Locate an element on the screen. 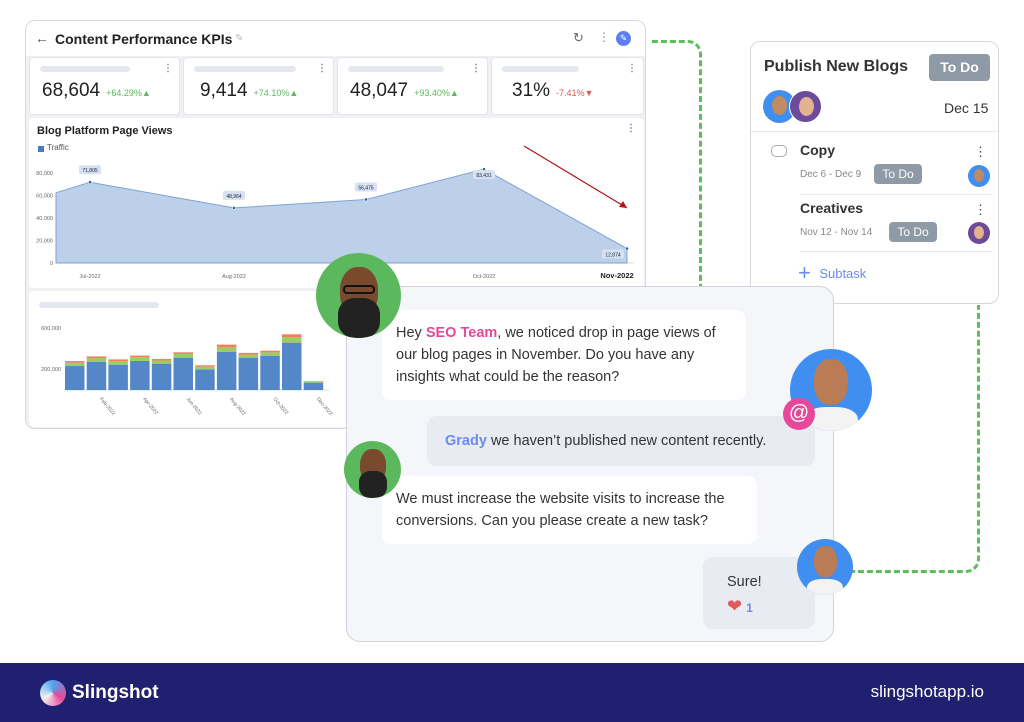 Image resolution: width=1024 pixels, height=722 pixels. kpi-card: ⋮ 9,414 +74.10%▲ is located at coordinates (258, 86).